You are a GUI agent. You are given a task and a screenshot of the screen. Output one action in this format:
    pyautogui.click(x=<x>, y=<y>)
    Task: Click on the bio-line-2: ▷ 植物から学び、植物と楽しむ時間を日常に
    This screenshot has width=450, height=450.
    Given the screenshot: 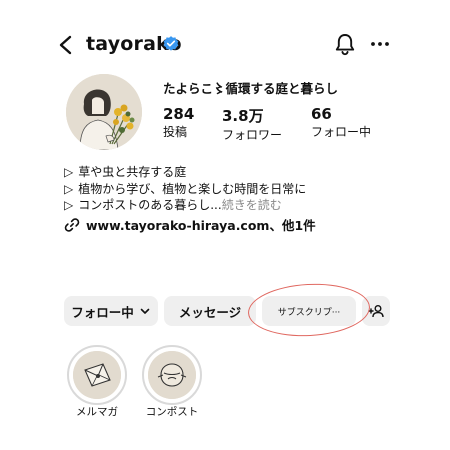 What is the action you would take?
    pyautogui.click(x=185, y=188)
    